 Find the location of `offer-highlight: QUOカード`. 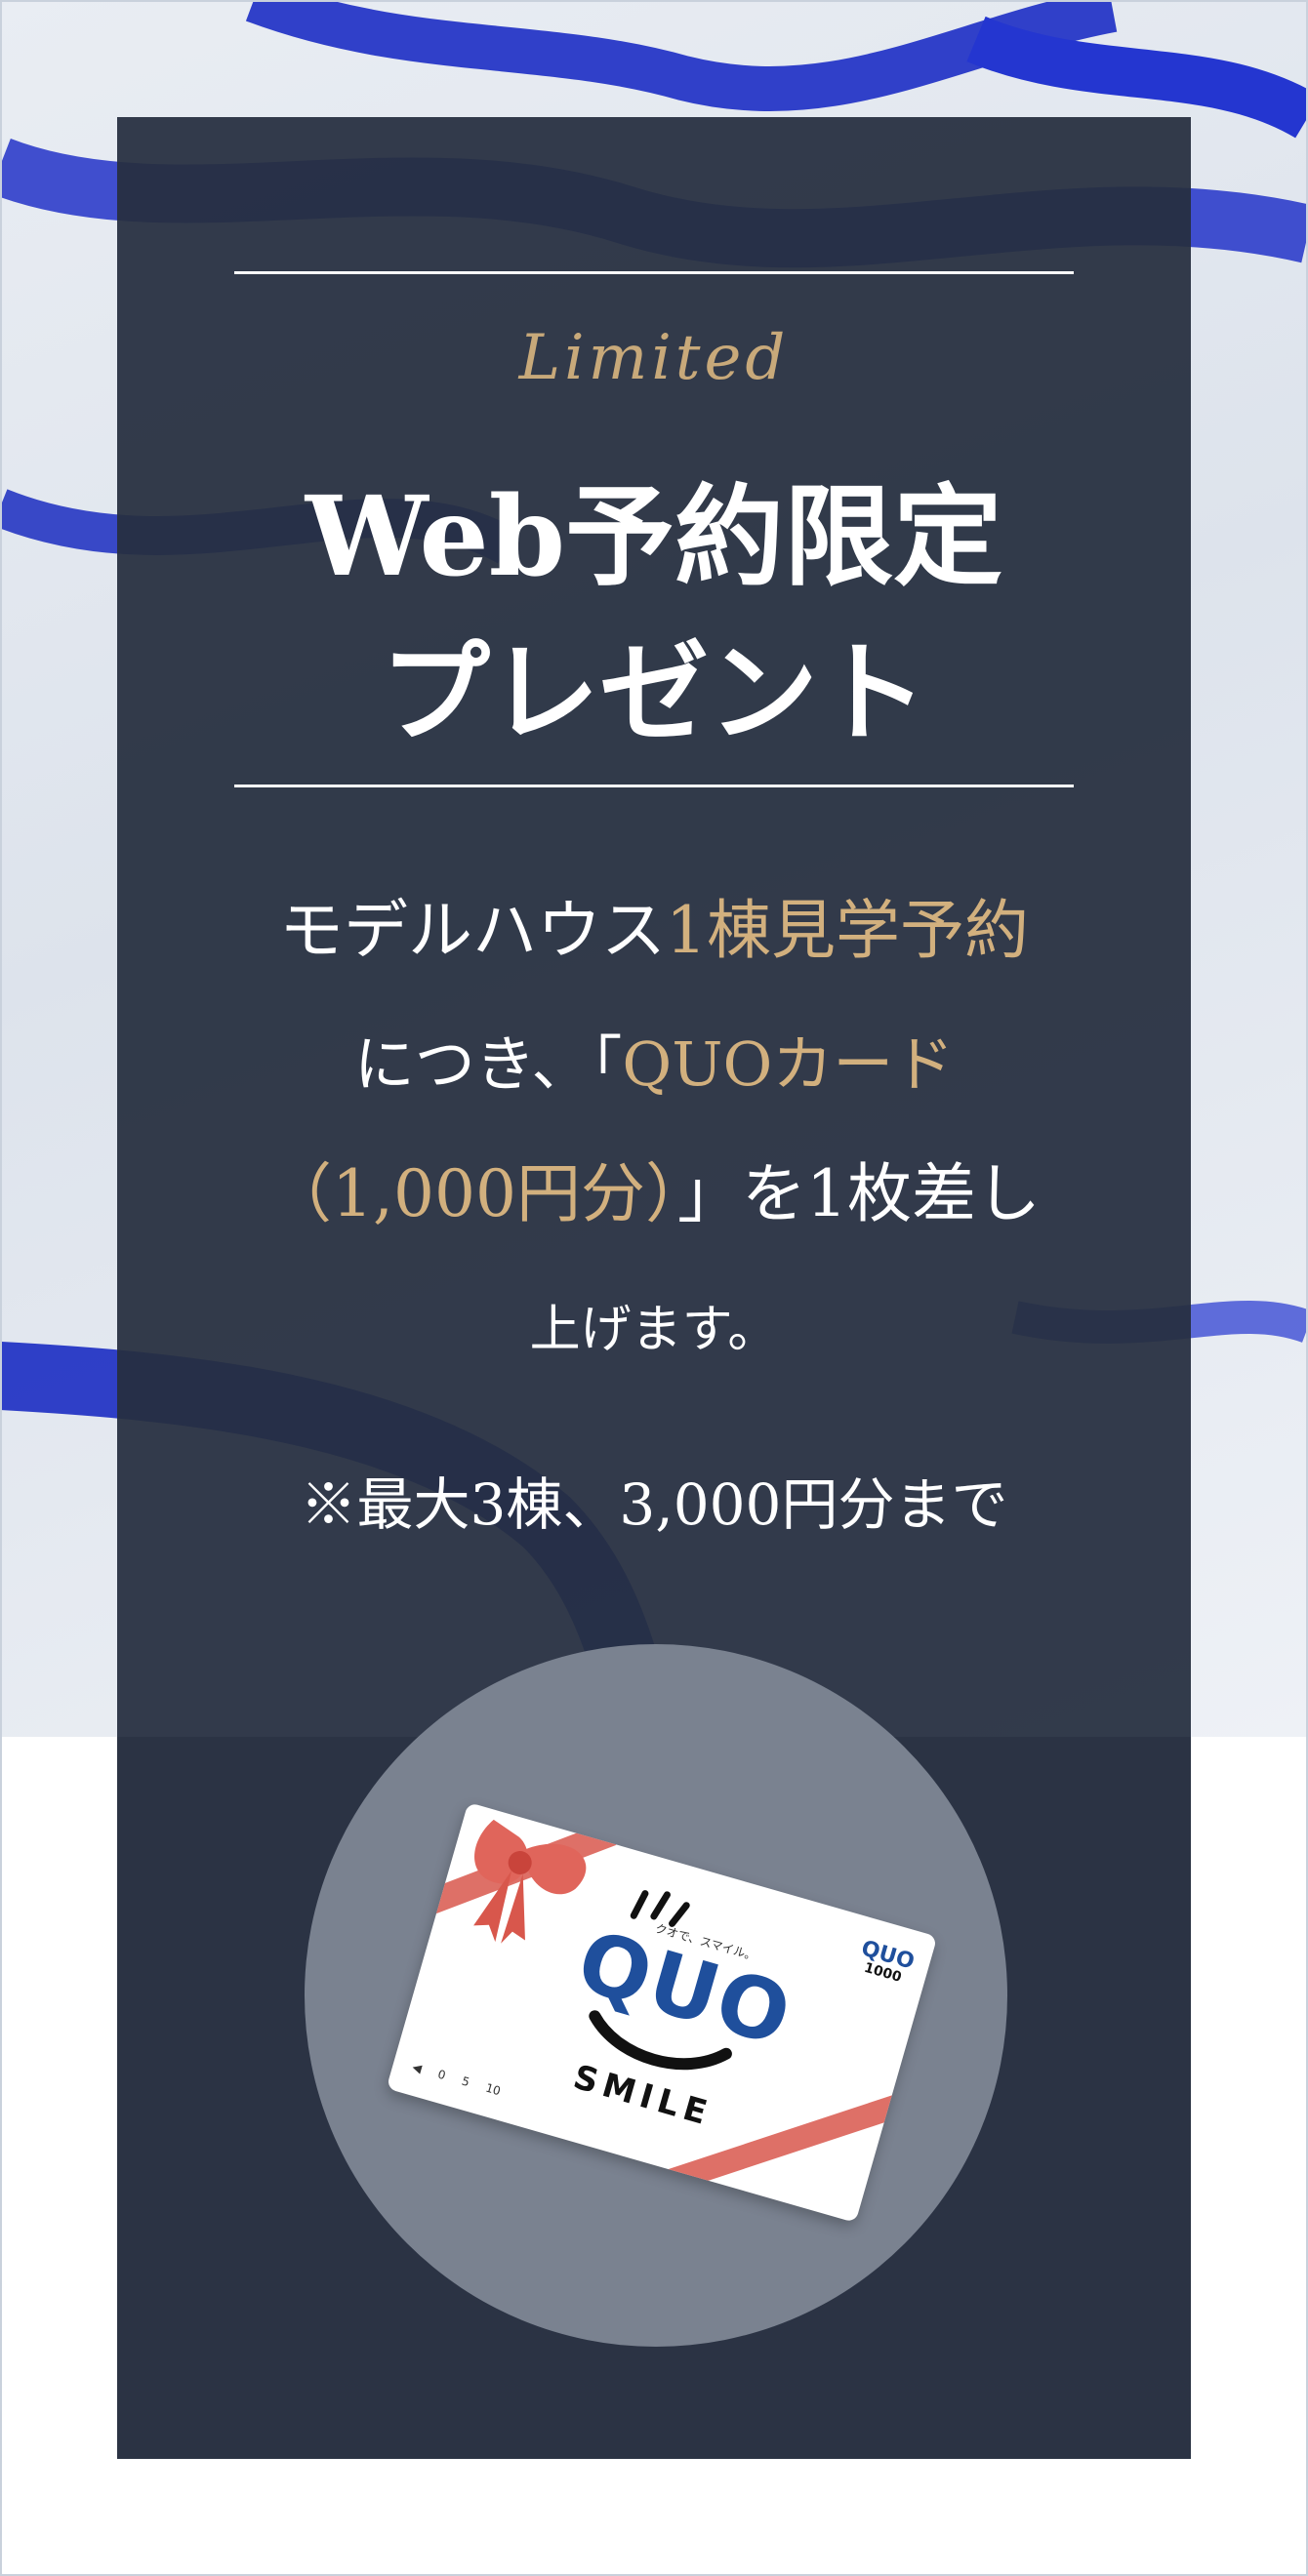

offer-highlight: QUOカード is located at coordinates (788, 1064).